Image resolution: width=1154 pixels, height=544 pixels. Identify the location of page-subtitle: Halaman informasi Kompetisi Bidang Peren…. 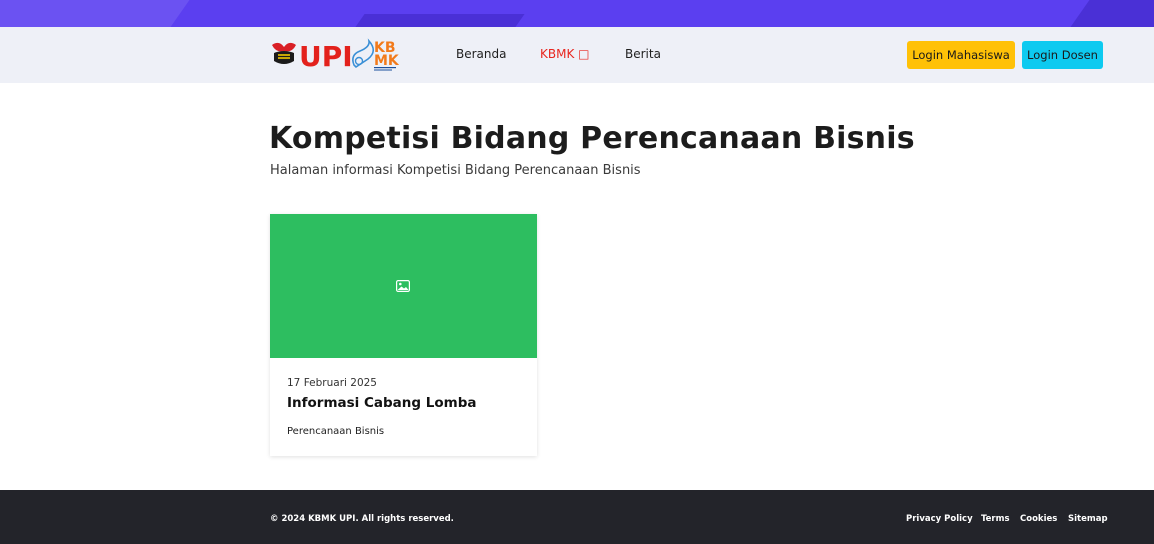
(455, 170).